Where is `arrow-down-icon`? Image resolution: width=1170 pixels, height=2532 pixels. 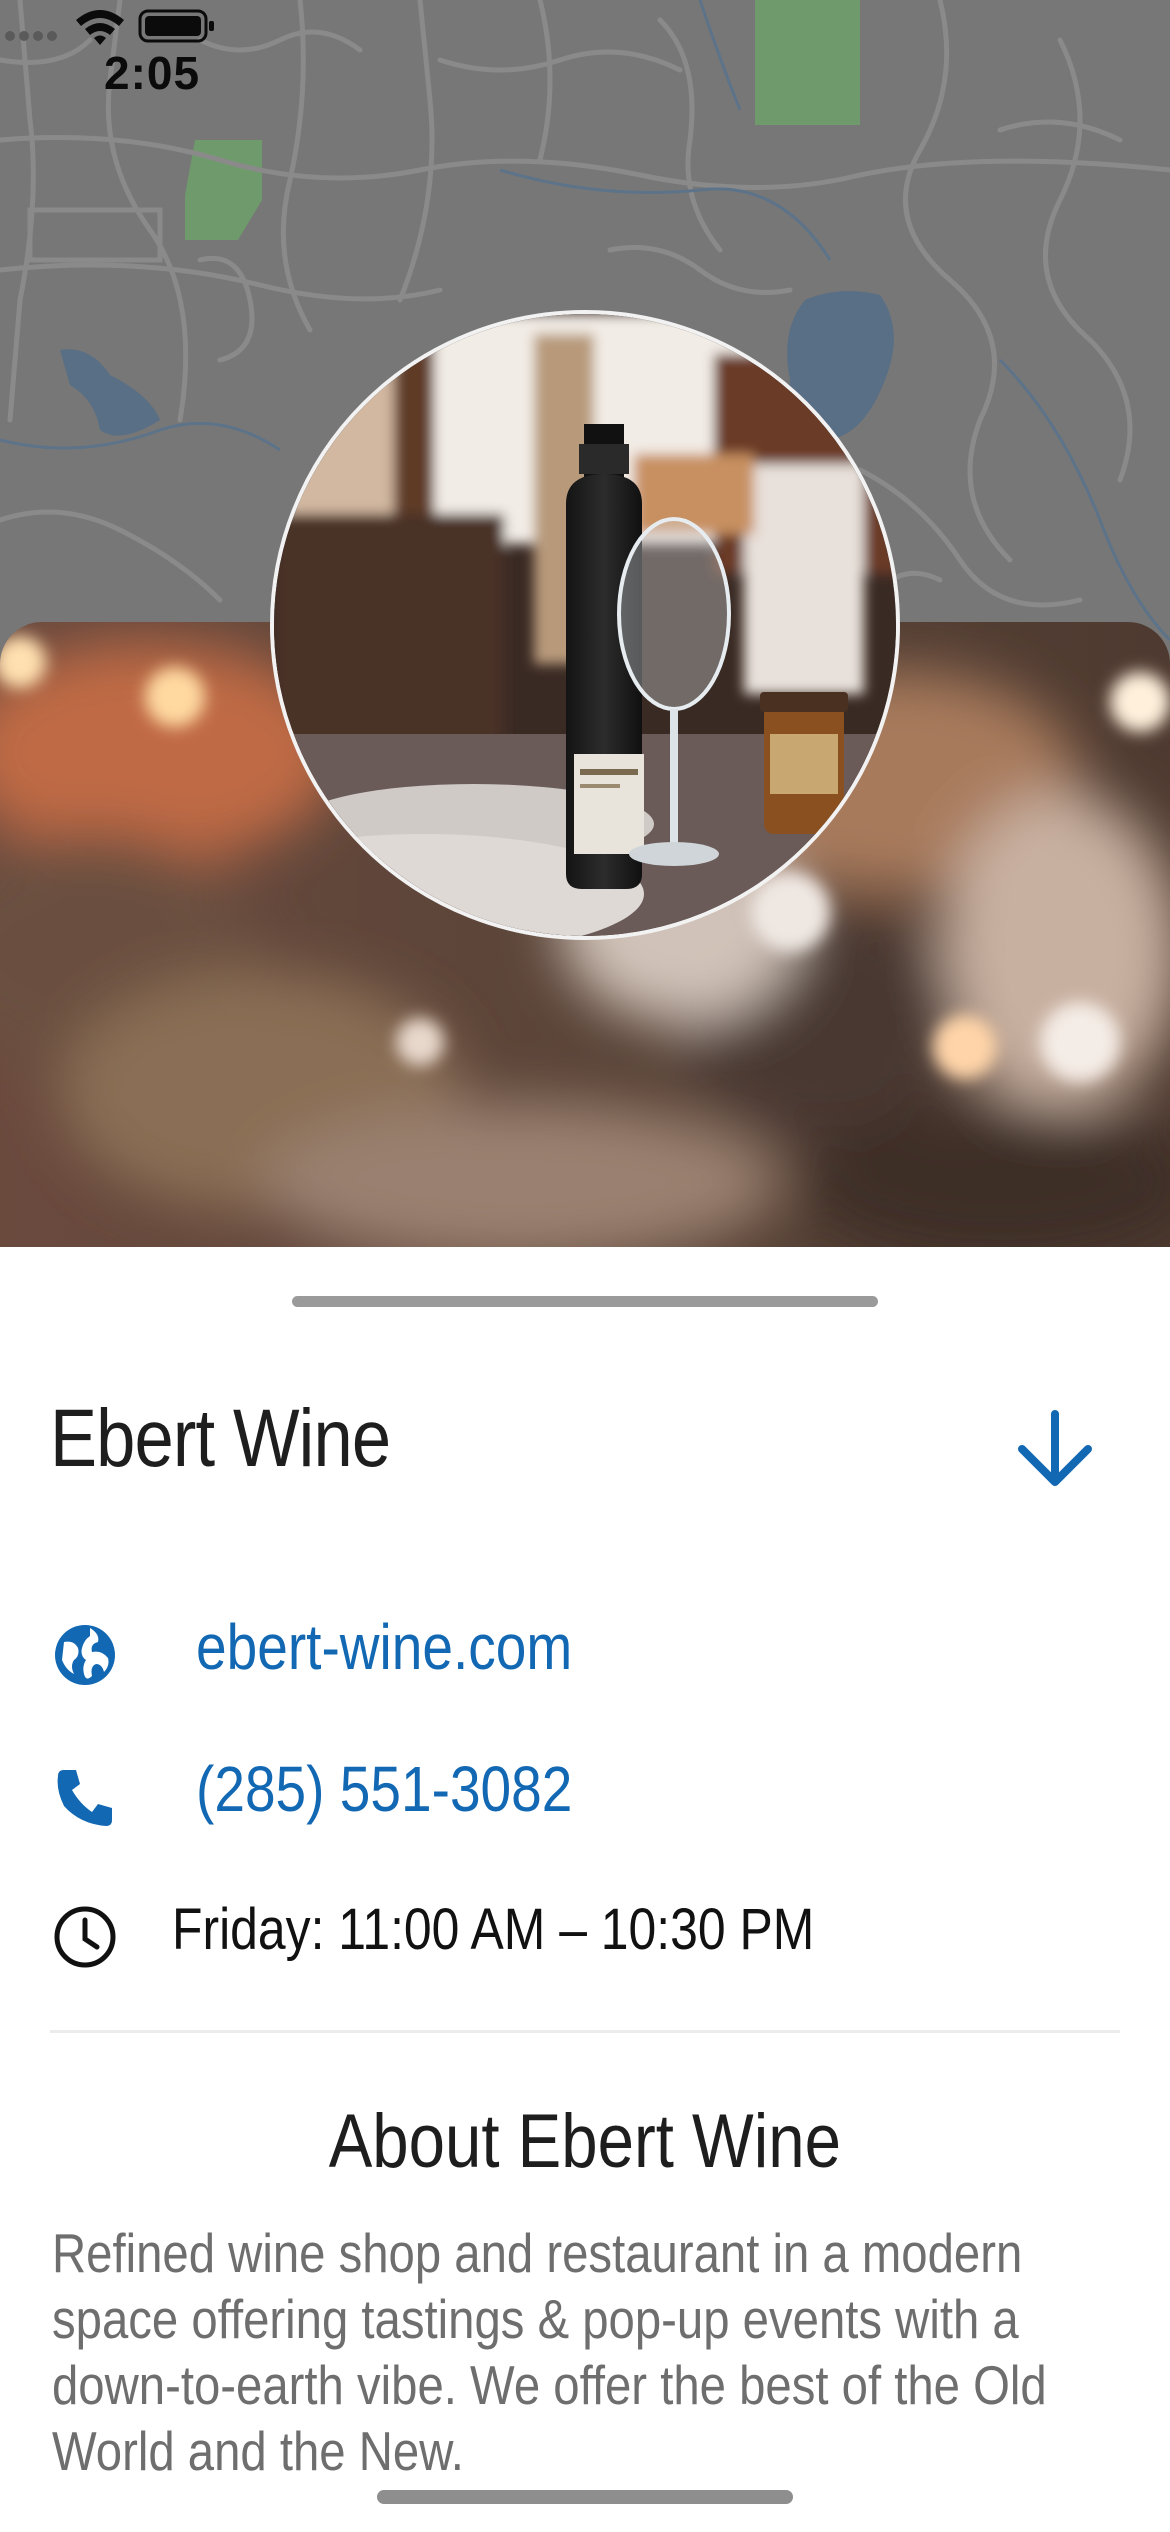
arrow-down-icon is located at coordinates (1055, 1448).